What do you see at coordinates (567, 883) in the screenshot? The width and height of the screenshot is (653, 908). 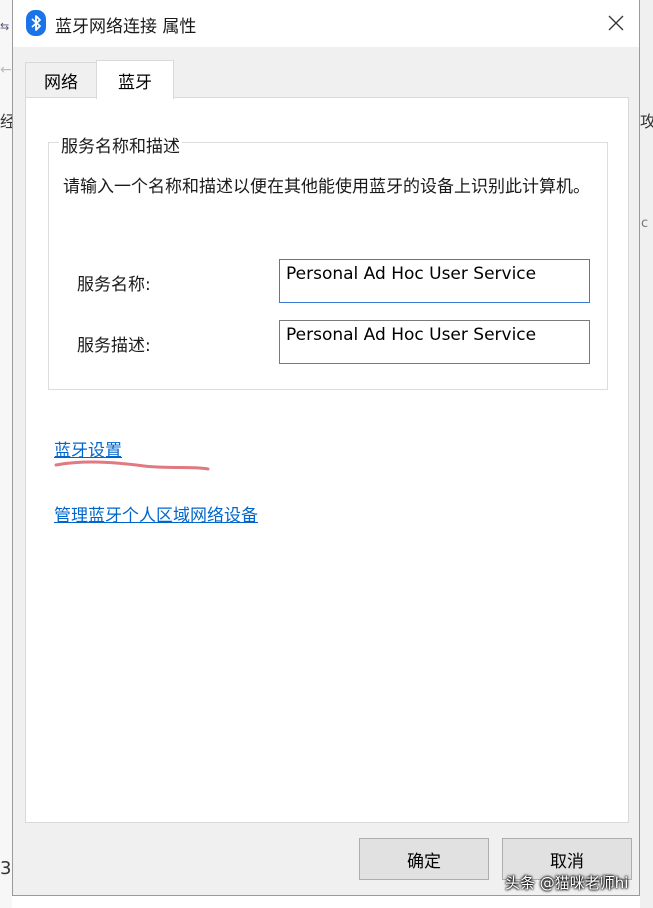 I see `watermark: 头条 @猫咪老师hi` at bounding box center [567, 883].